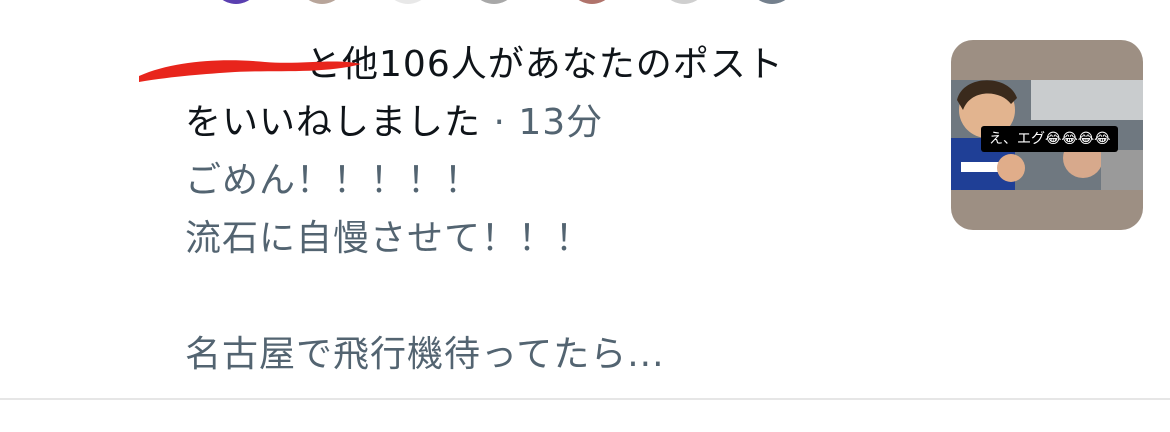  Describe the element at coordinates (333, 122) in the screenshot. I see `action-text-cont: をいいねしました` at that location.